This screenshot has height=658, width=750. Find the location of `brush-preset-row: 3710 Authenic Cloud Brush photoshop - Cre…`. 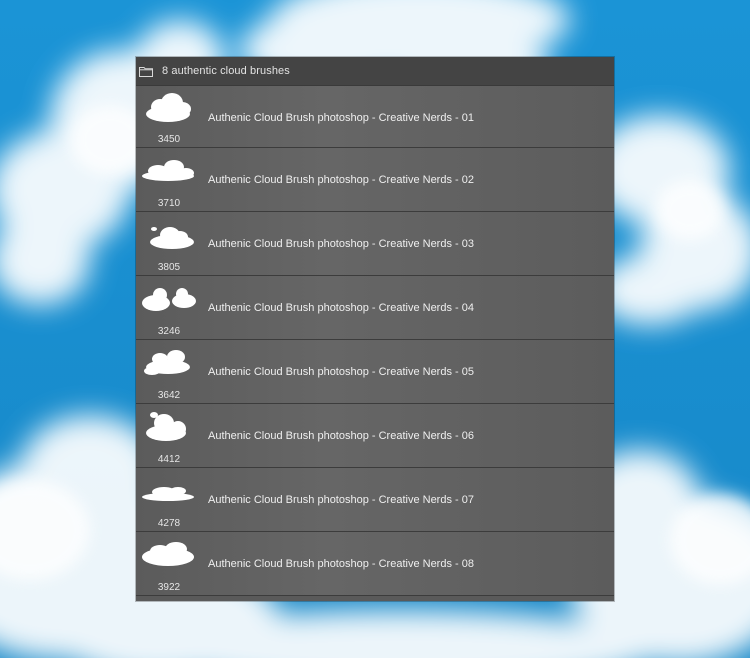

brush-preset-row: 3710 Authenic Cloud Brush photoshop - Cre… is located at coordinates (375, 180).